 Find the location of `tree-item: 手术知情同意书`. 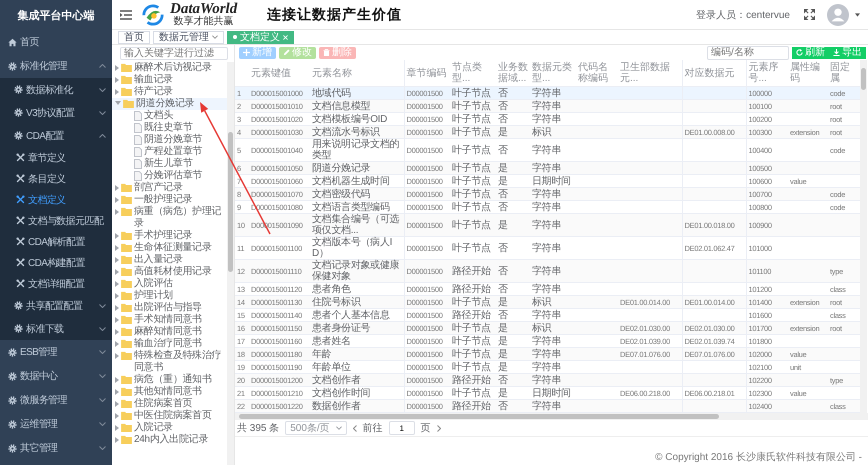

tree-item: 手术知情同意书 is located at coordinates (169, 320).